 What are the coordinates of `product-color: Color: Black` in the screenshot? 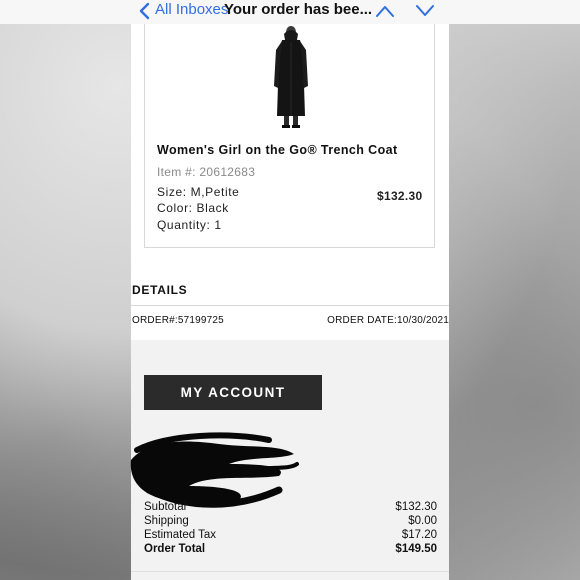 It's located at (193, 208).